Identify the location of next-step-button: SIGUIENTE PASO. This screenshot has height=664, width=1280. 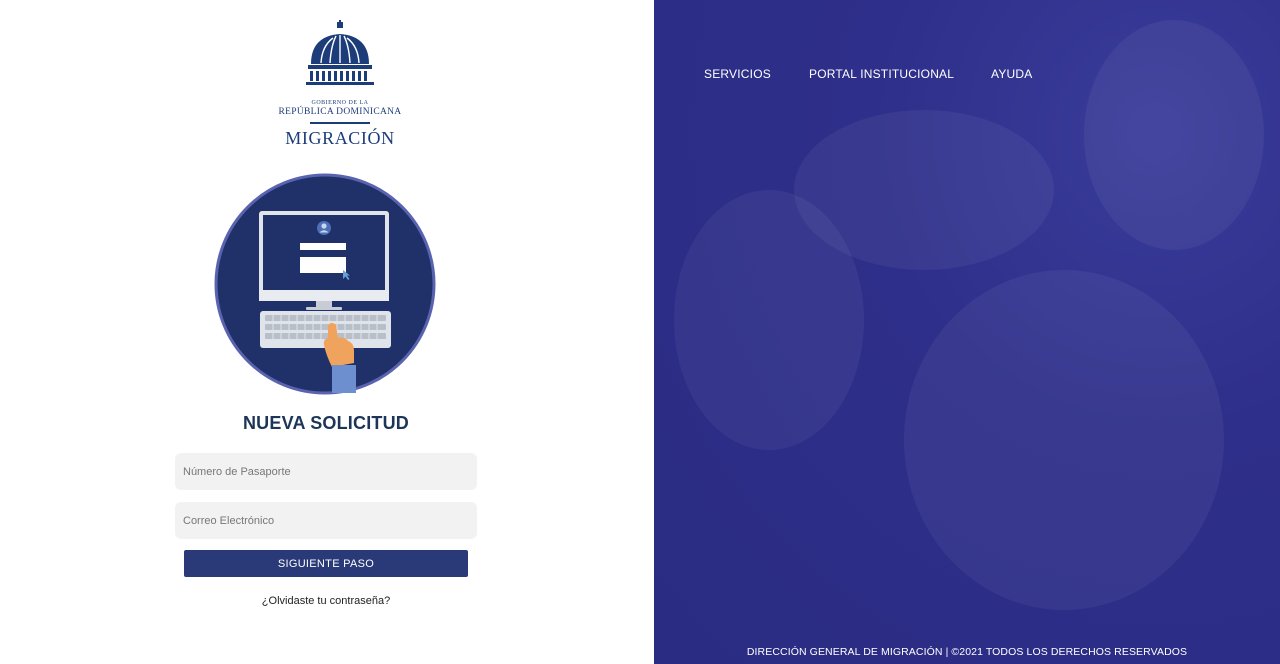
(326, 563).